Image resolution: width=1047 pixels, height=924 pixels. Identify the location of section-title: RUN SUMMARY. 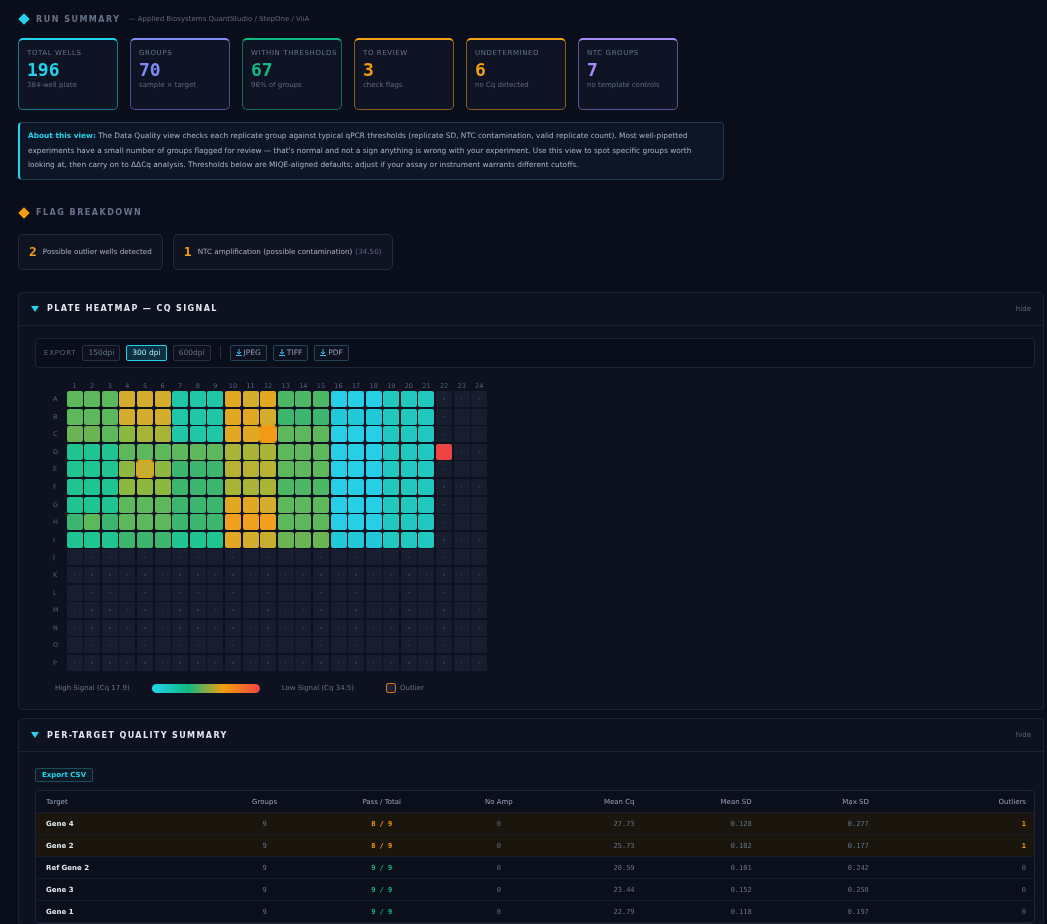
(78, 19).